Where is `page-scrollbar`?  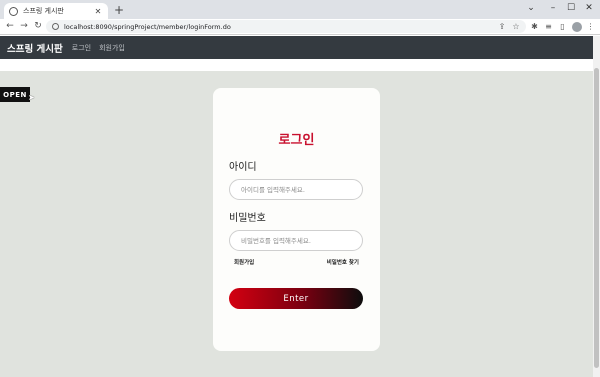
page-scrollbar is located at coordinates (596, 206).